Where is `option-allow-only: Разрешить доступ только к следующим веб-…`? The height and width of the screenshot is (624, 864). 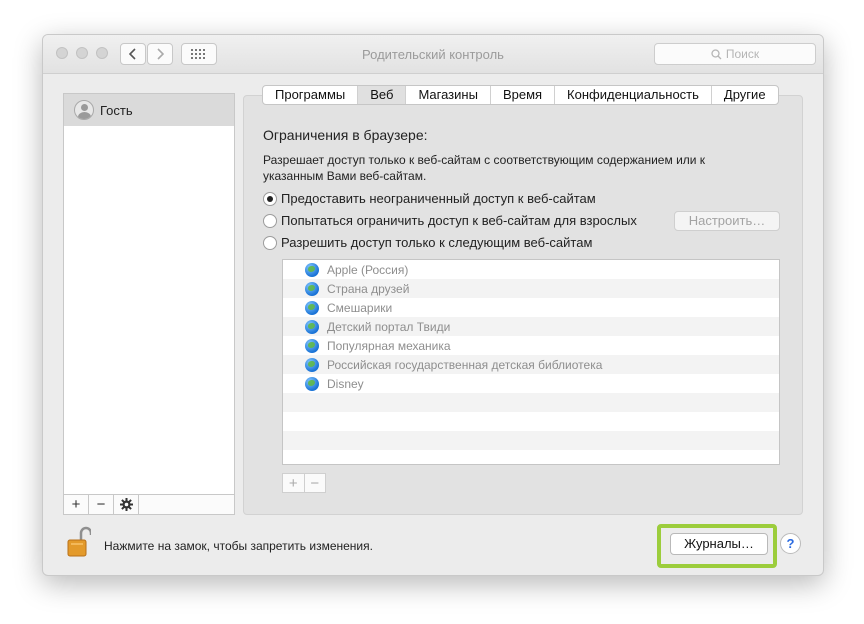 option-allow-only: Разрешить доступ только к следующим веб-… is located at coordinates (427, 242).